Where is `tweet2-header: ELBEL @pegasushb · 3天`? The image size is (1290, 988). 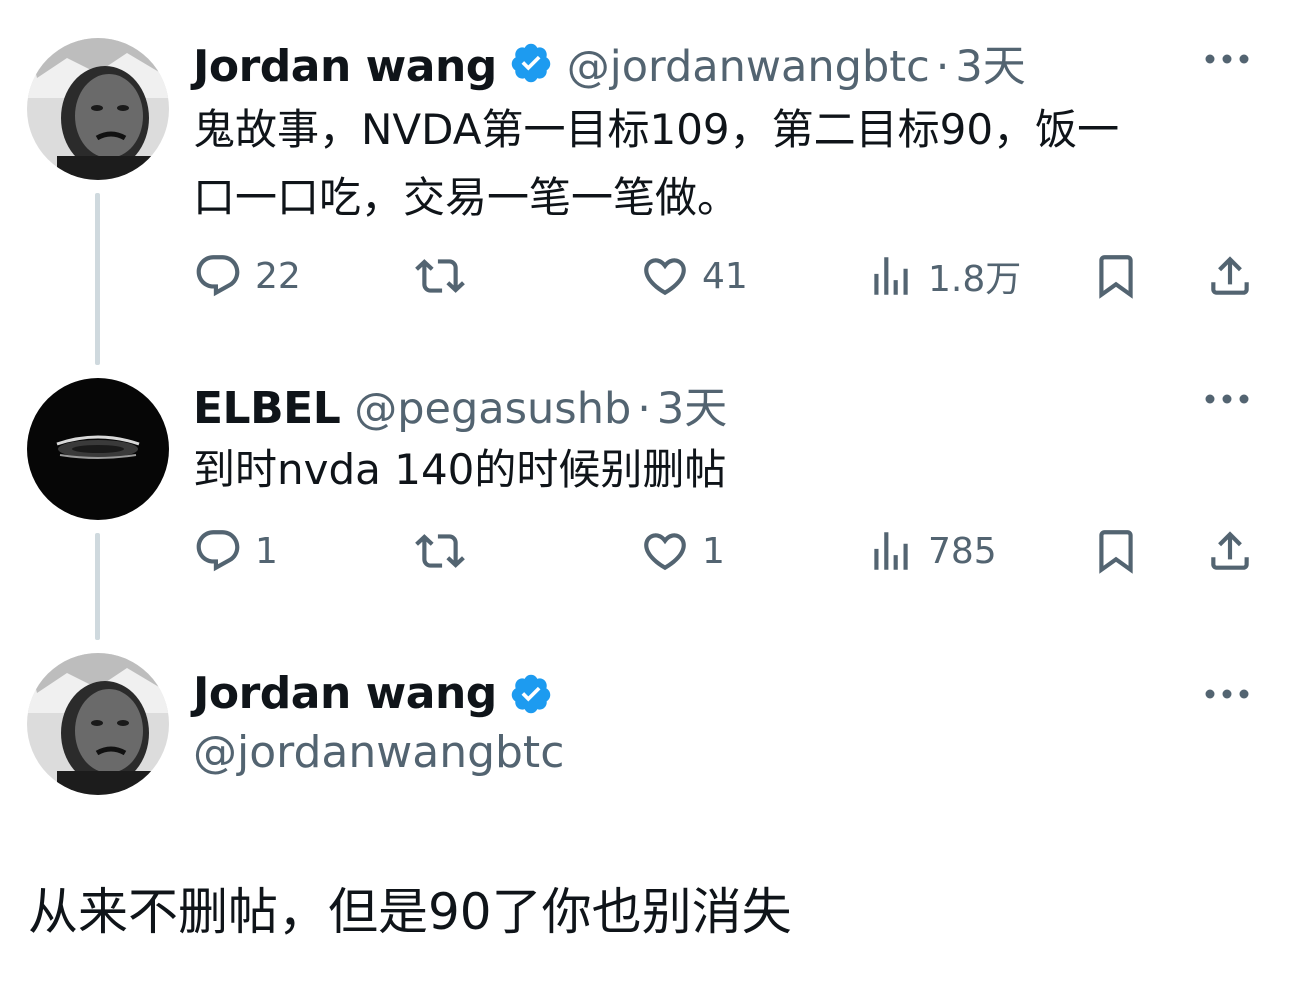 tweet2-header: ELBEL @pegasushb · 3天 is located at coordinates (460, 405).